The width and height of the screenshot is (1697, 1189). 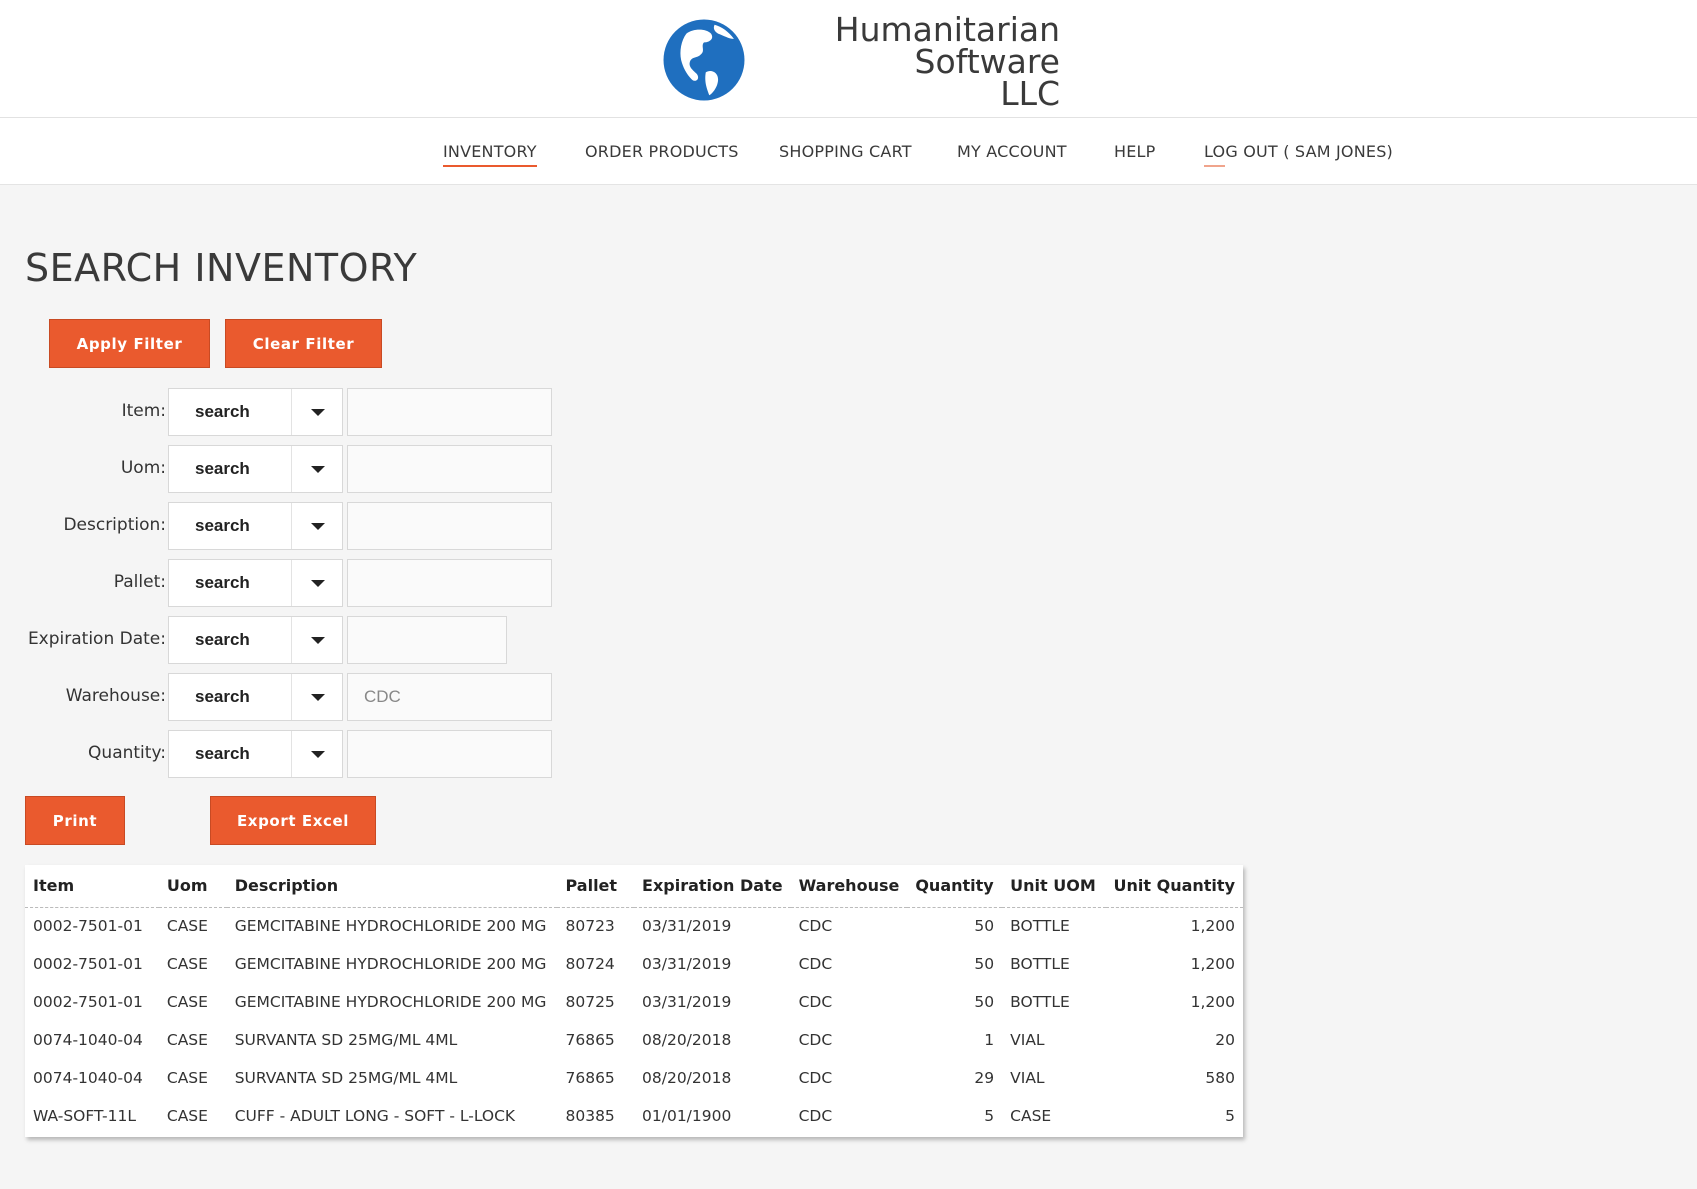 I want to click on item-operator-select: search, so click(x=255, y=412).